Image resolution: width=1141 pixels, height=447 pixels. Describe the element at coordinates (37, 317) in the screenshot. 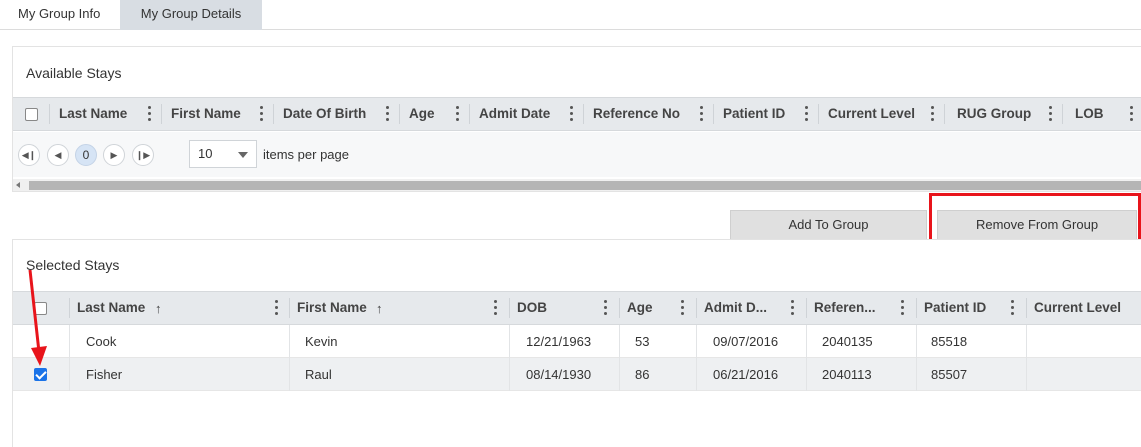

I see `red-arrow-annotation-icon` at that location.